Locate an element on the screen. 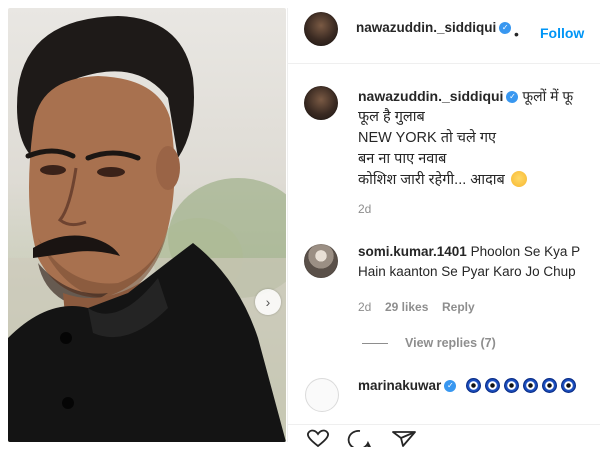 The height and width of the screenshot is (450, 600). comment-age: 2d is located at coordinates (364, 307).